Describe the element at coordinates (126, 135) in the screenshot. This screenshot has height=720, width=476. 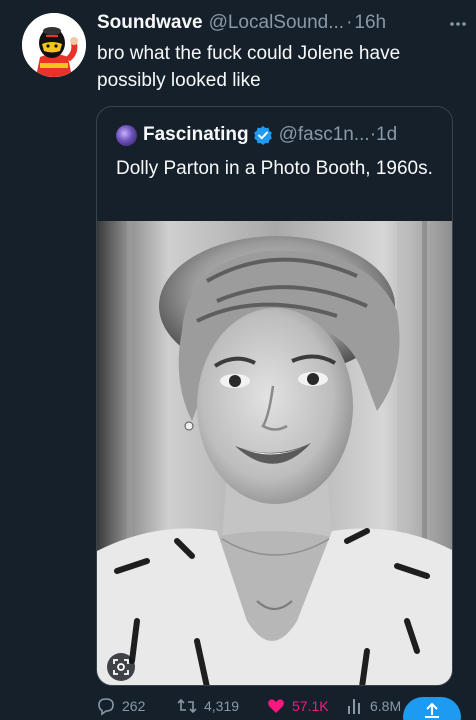
I see `quote-avatar` at that location.